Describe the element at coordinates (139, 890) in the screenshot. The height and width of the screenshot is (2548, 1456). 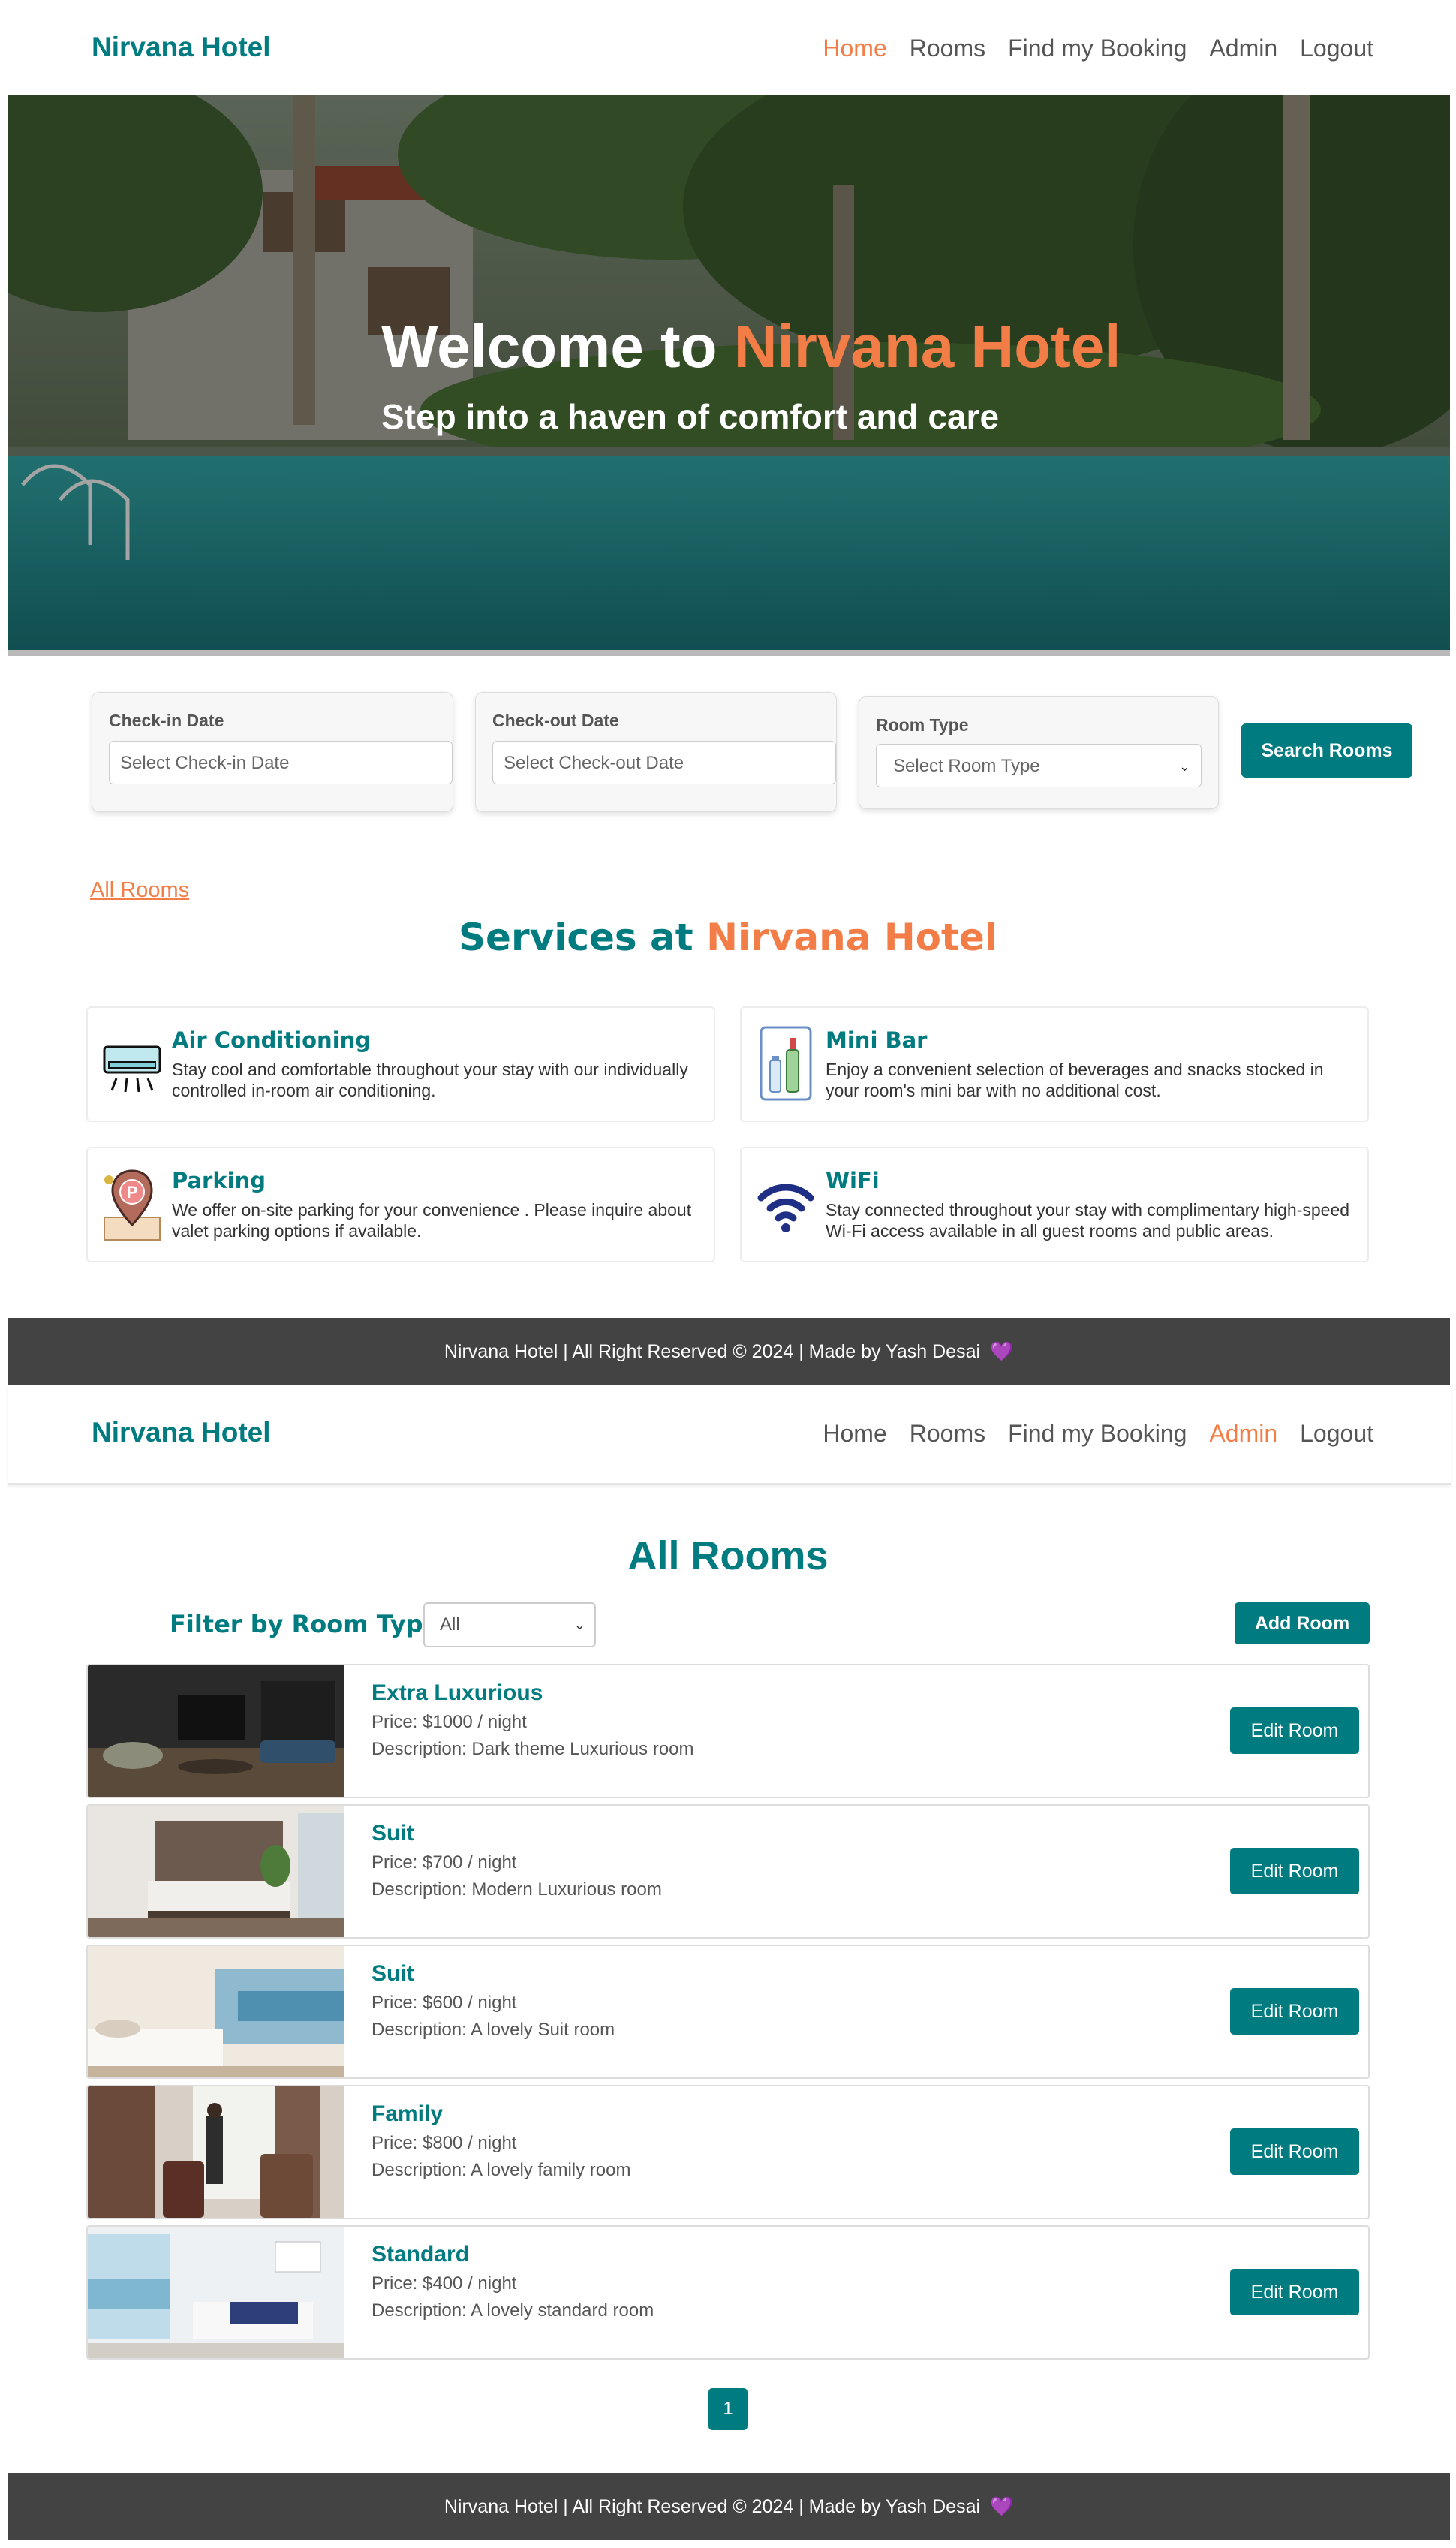
I see `all-rooms-link: All Rooms` at that location.